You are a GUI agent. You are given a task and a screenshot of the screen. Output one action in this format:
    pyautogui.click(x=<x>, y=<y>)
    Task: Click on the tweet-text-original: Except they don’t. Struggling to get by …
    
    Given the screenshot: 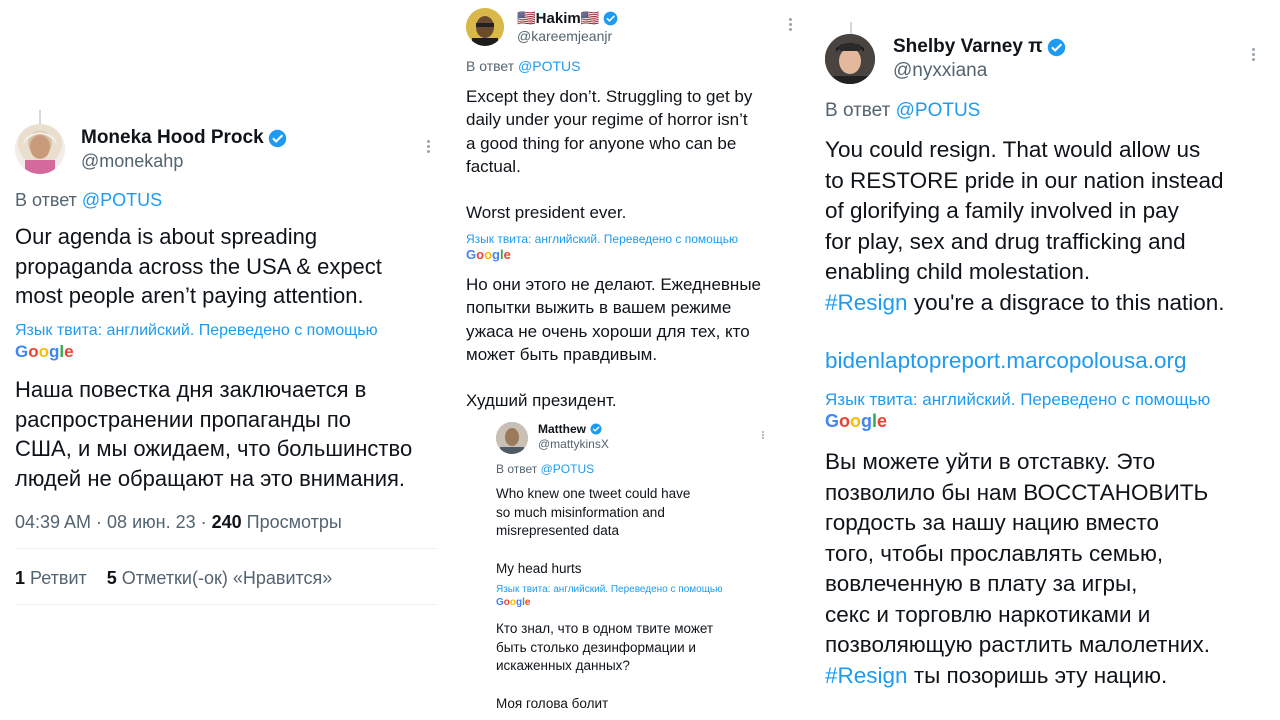 What is the action you would take?
    pyautogui.click(x=609, y=155)
    